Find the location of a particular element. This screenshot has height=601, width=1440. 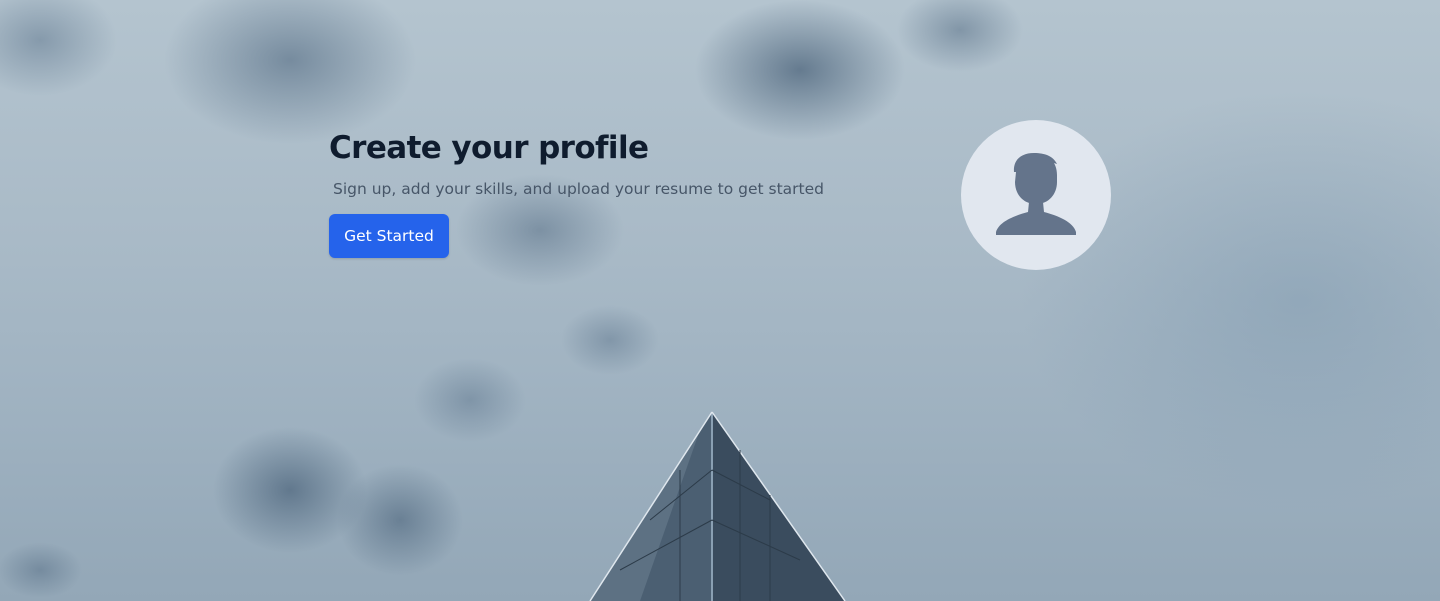

user-silhouette-icon is located at coordinates (1036, 194).